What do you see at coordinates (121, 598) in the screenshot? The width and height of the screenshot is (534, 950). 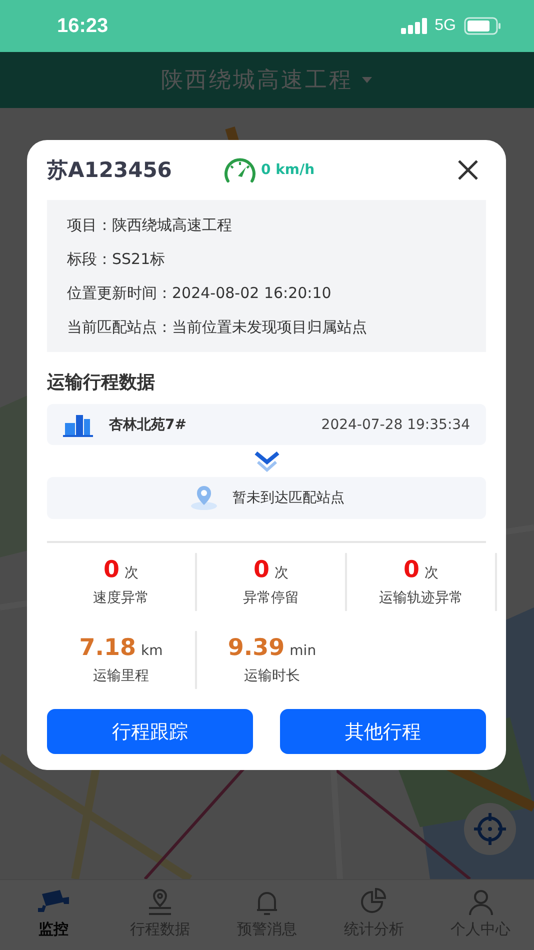 I see `stat-label: 速度异常` at bounding box center [121, 598].